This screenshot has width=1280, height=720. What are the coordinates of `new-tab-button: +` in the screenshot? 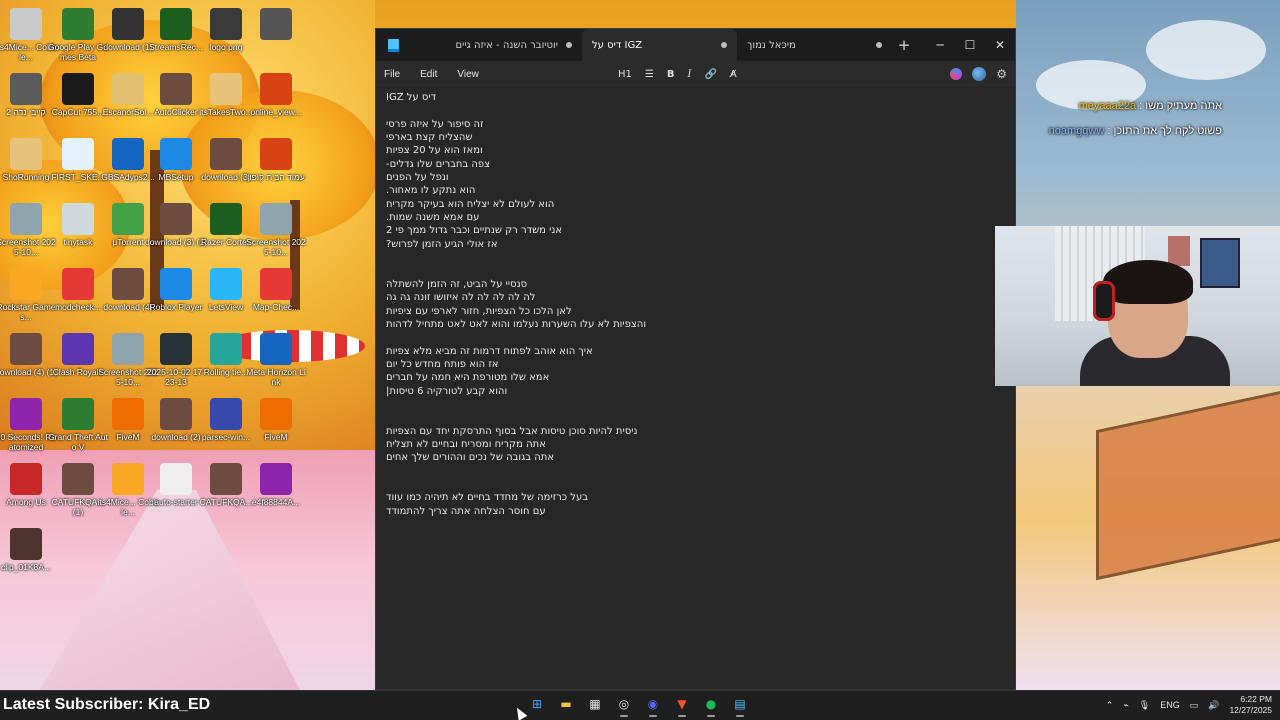 It's located at (904, 45).